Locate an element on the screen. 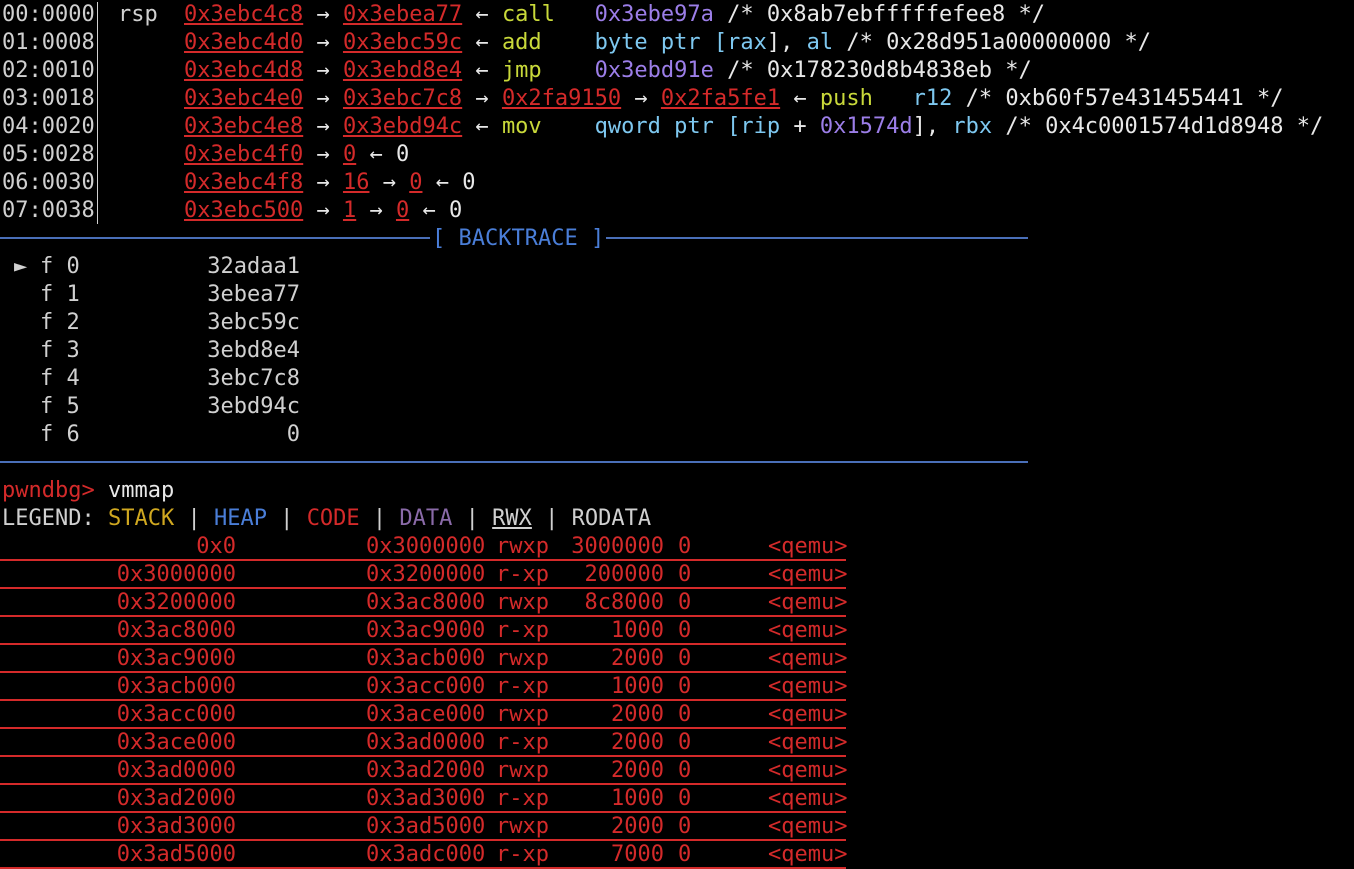 The width and height of the screenshot is (1354, 869). frame-label: f 6 is located at coordinates (60, 435).